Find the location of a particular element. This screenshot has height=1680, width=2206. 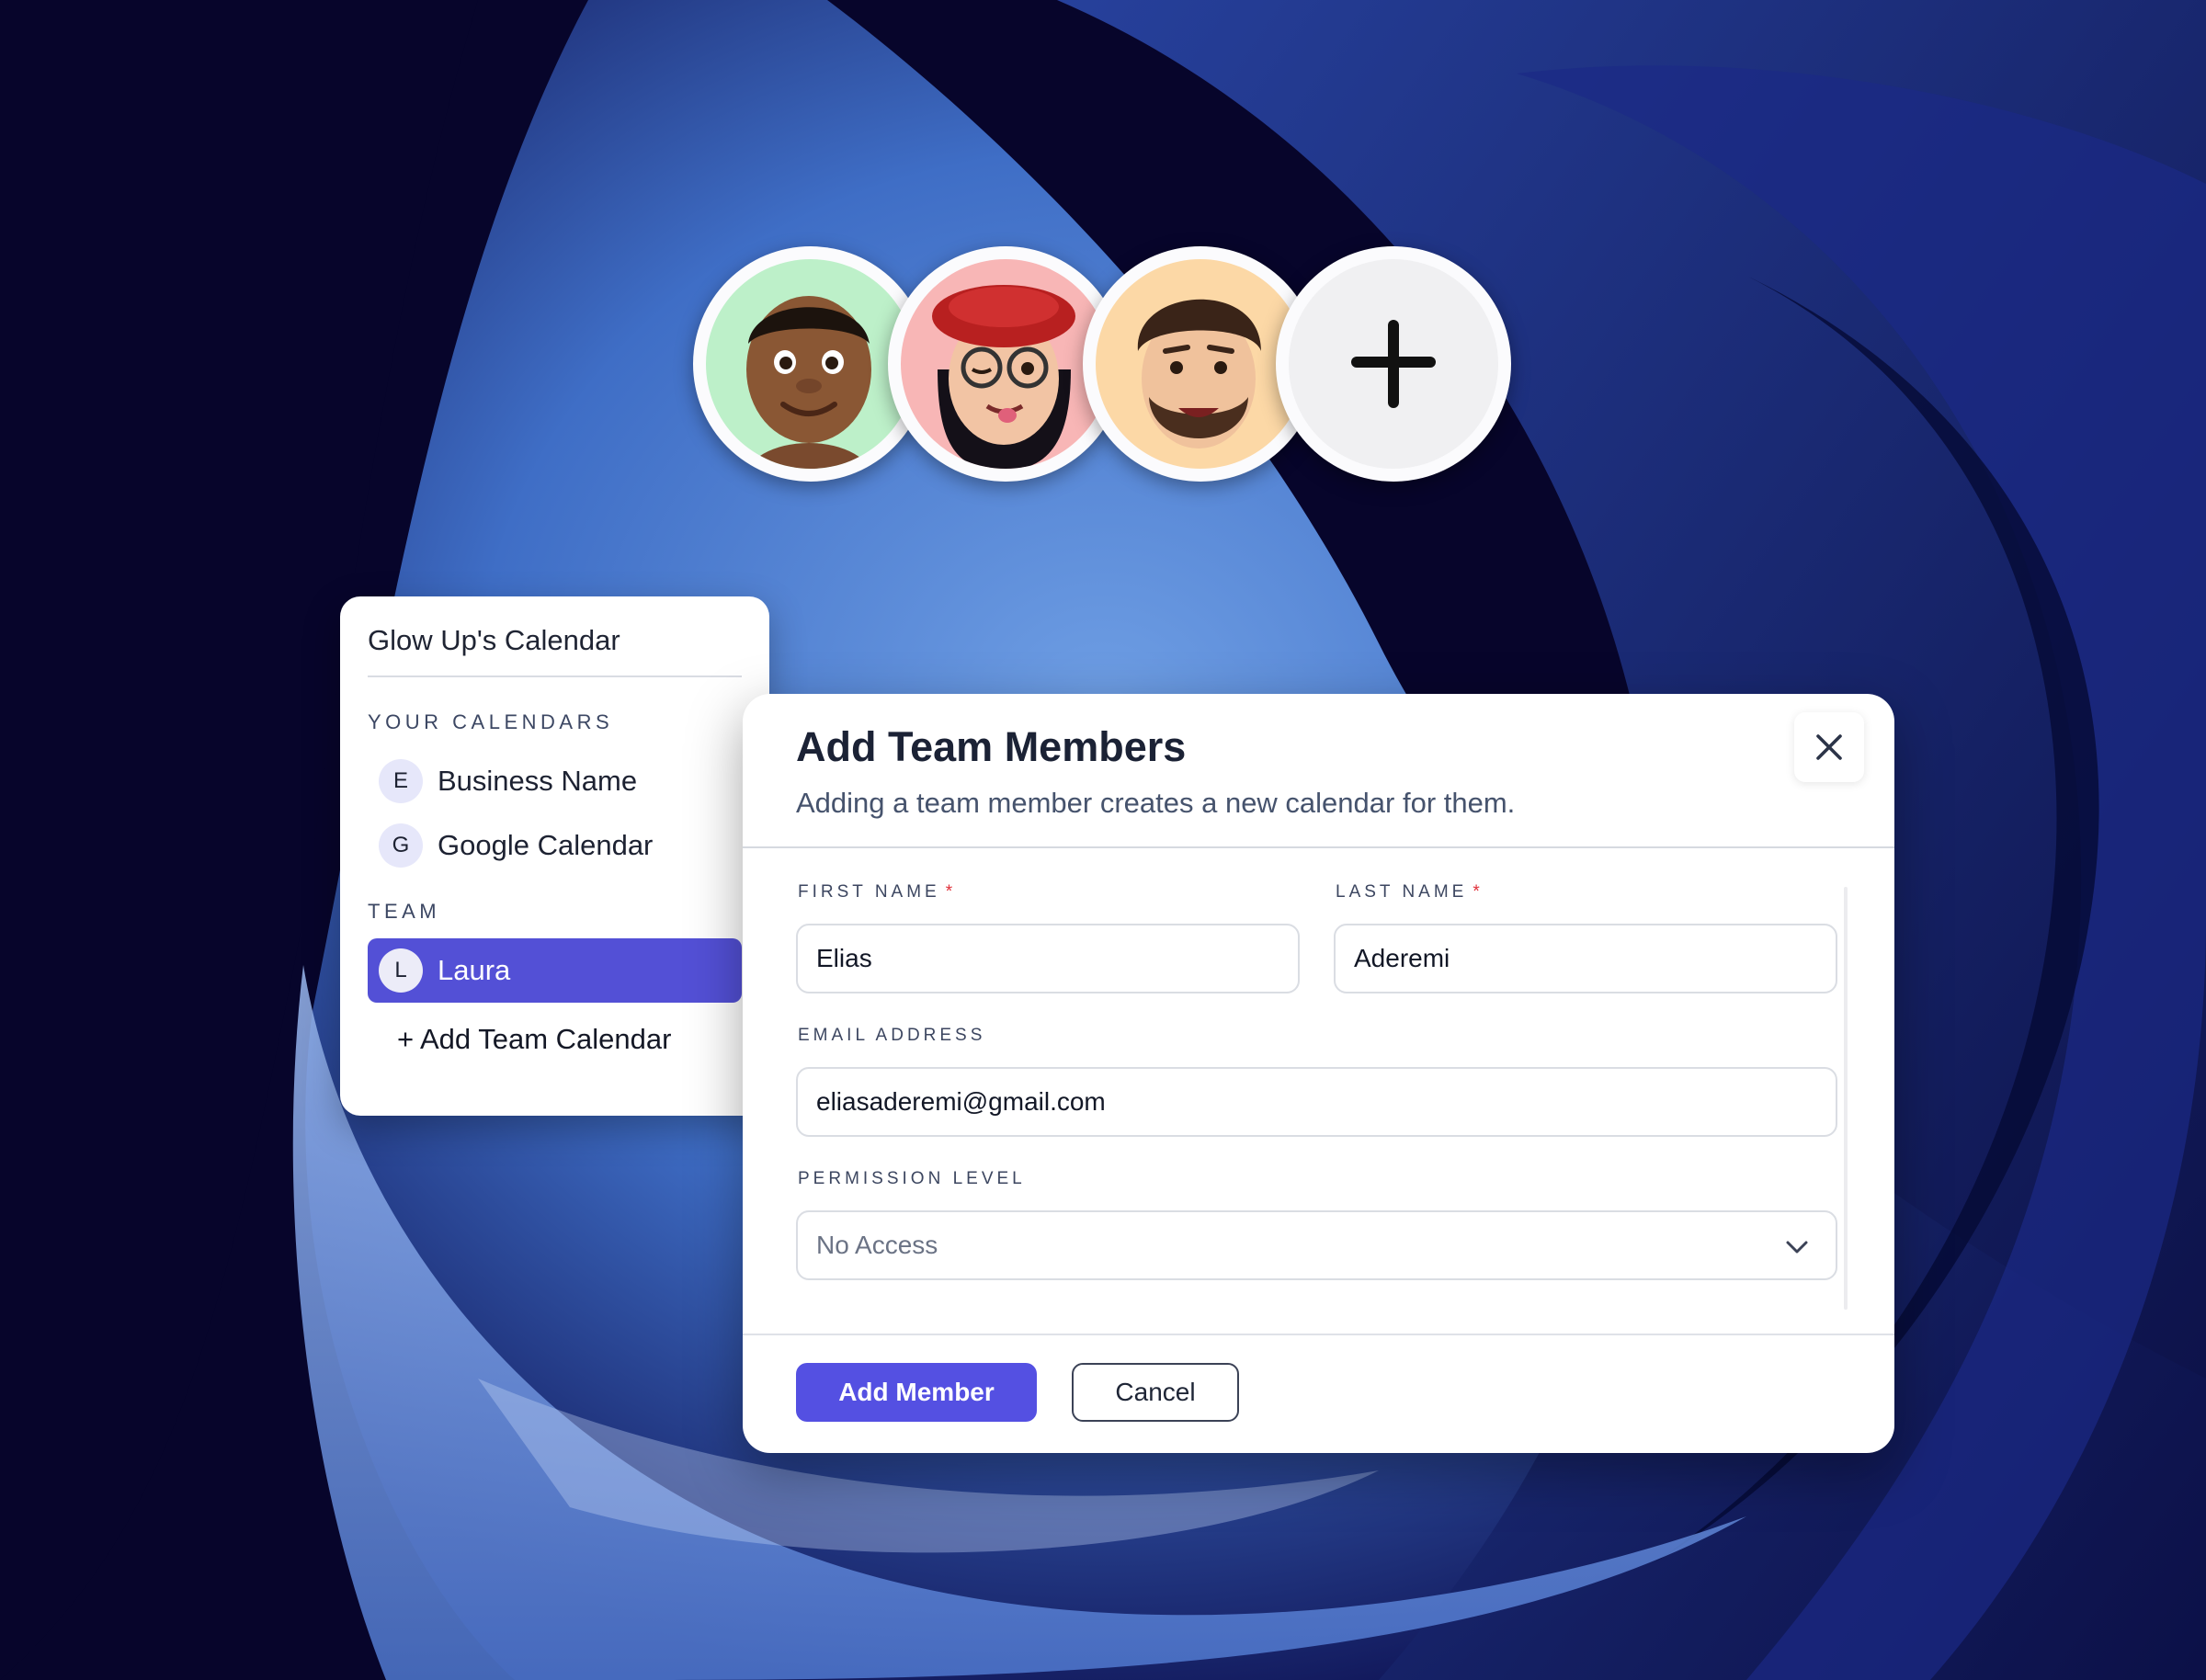

add-member-avatar is located at coordinates (1394, 364).